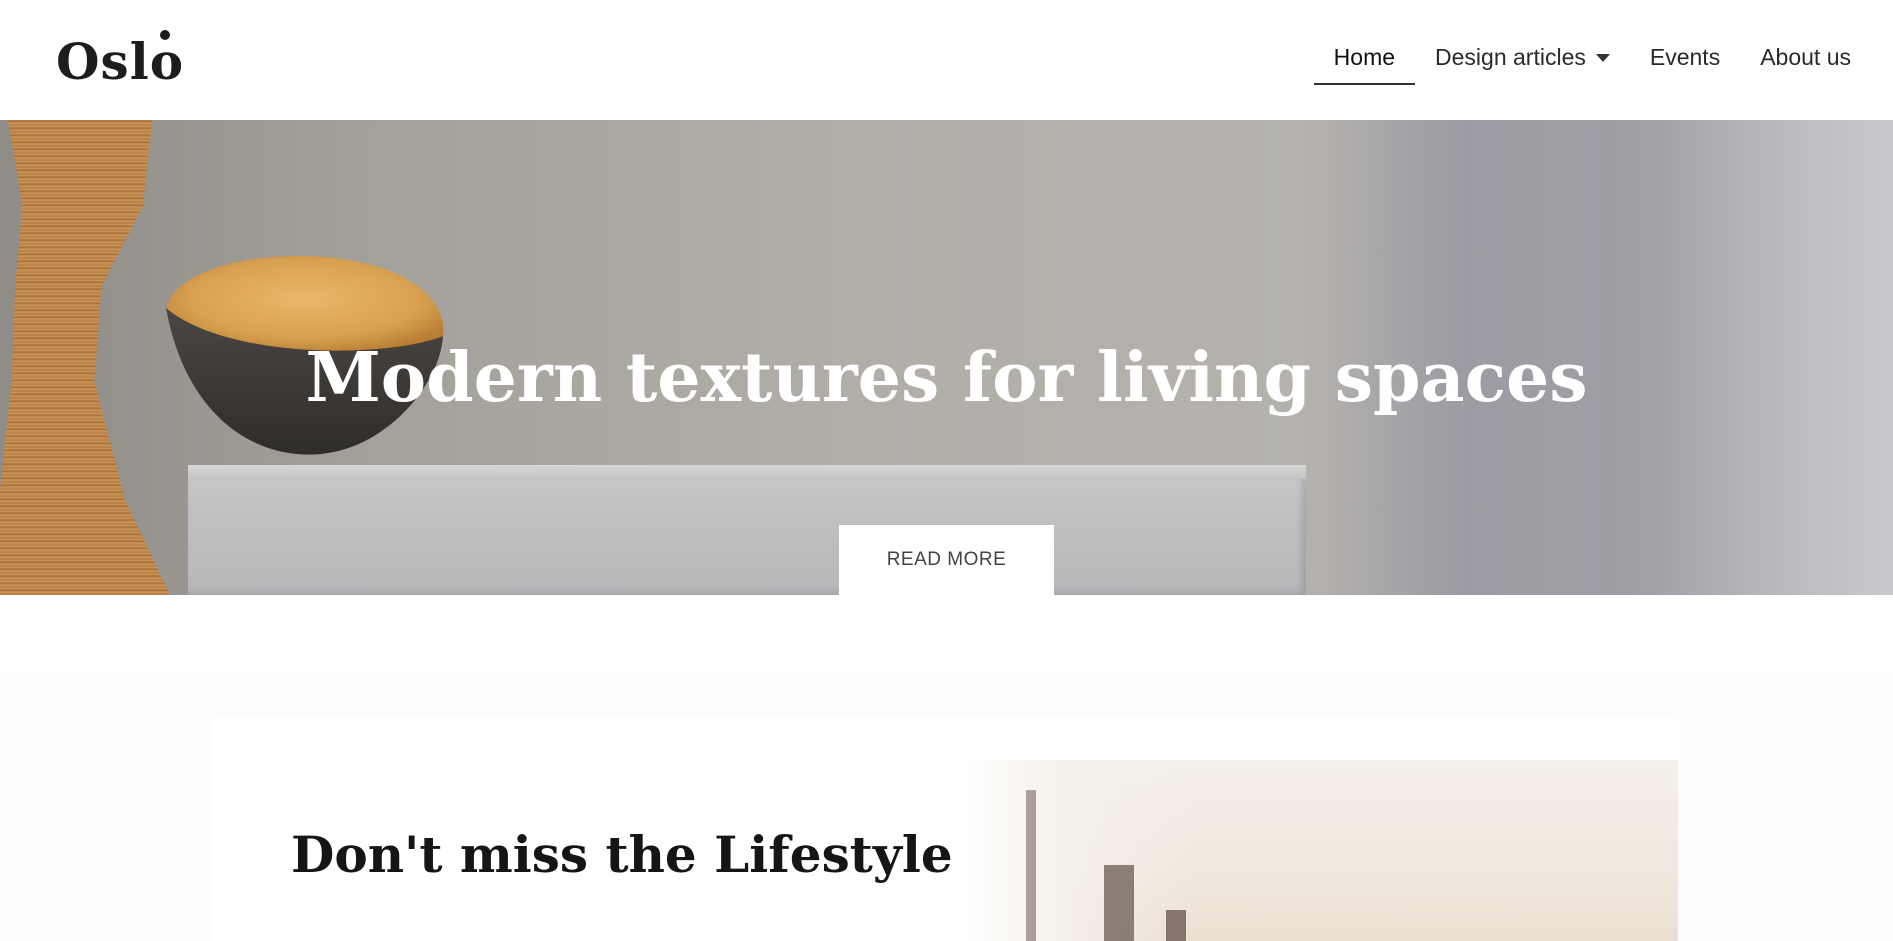 Image resolution: width=1893 pixels, height=941 pixels. Describe the element at coordinates (1510, 57) in the screenshot. I see `nav-item-label: Design articles` at that location.